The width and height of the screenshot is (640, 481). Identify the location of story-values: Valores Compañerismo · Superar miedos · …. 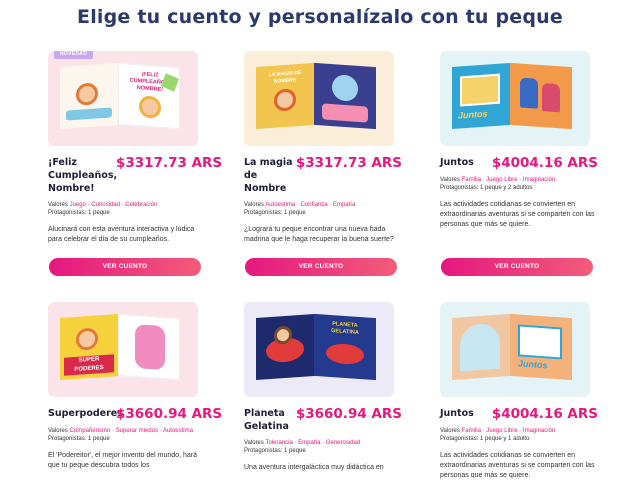
(120, 431).